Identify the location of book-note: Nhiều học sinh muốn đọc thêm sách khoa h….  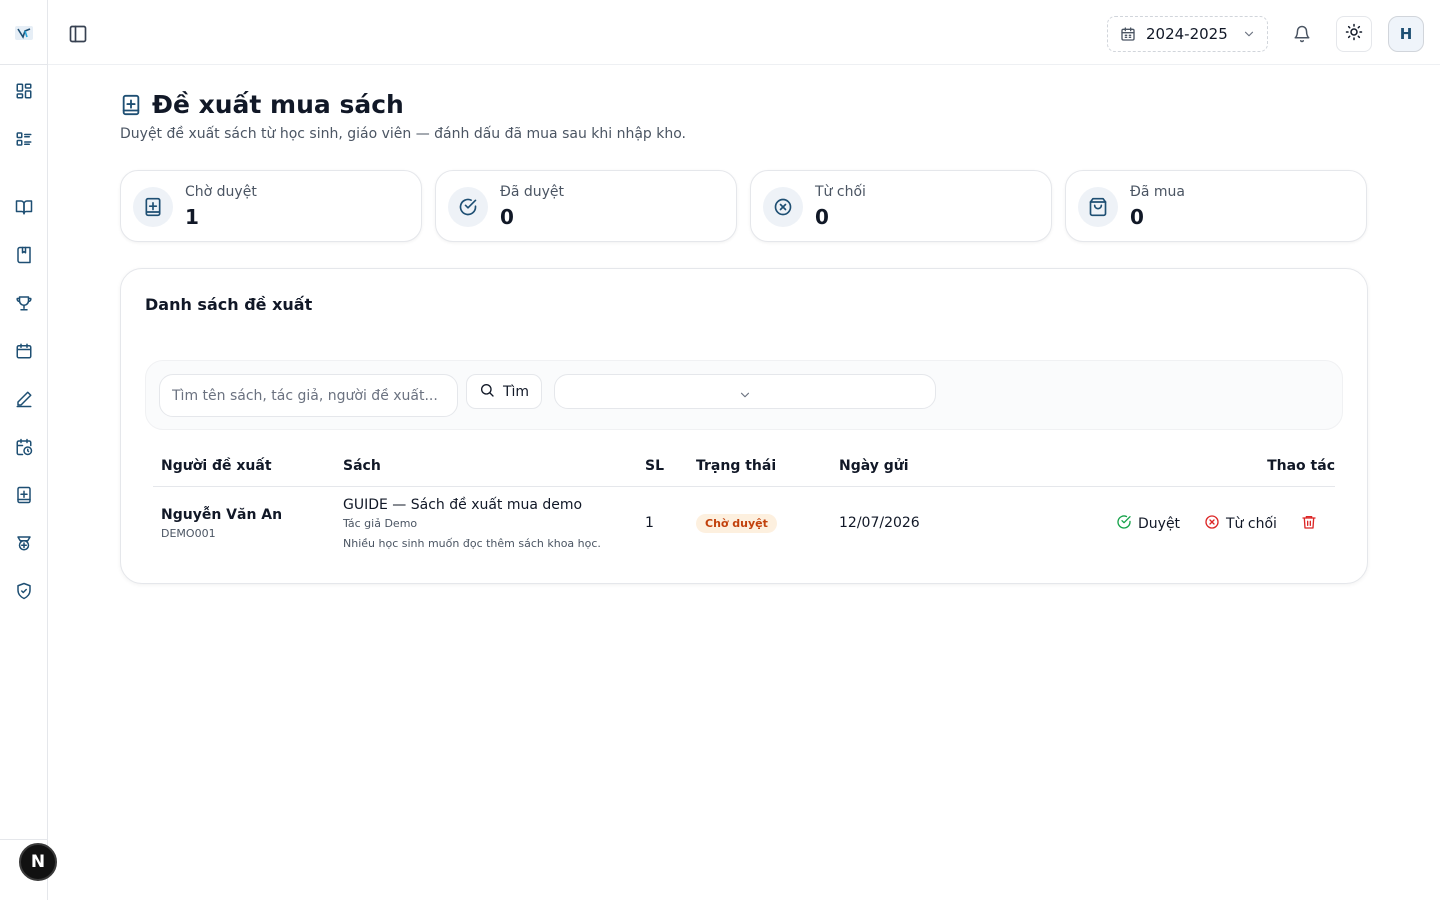
(472, 543).